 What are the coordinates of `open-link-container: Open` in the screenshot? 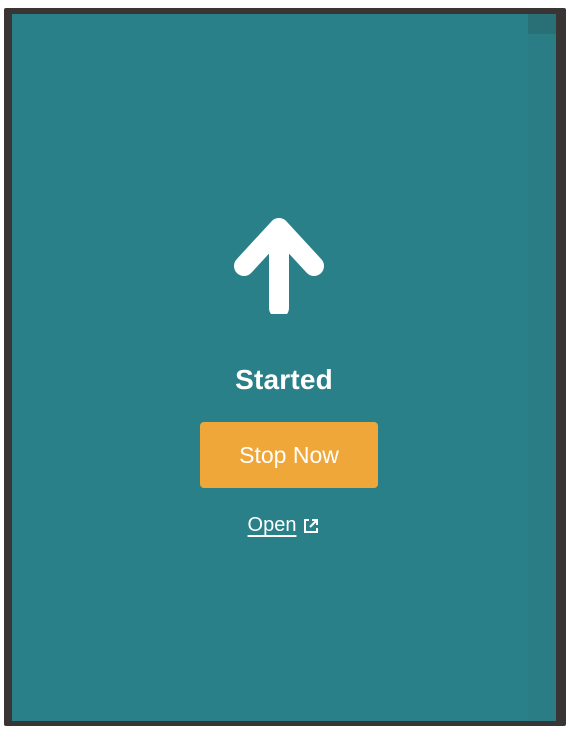 It's located at (284, 525).